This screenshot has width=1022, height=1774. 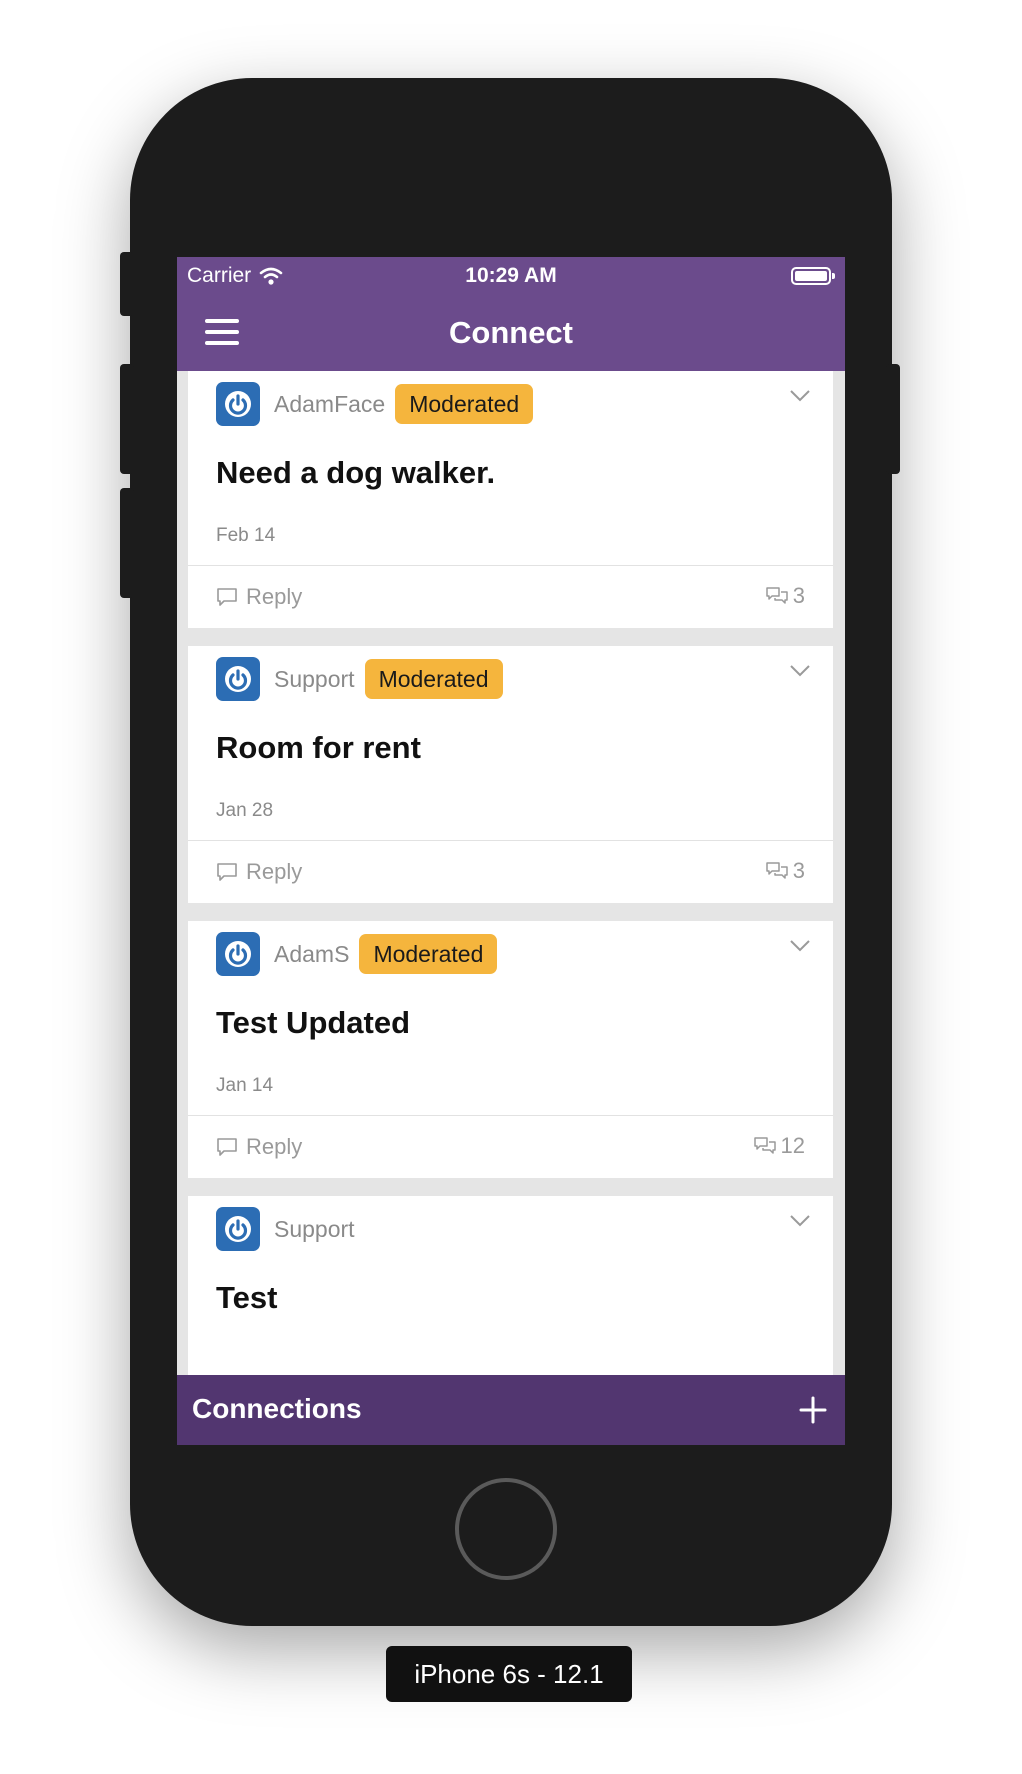 What do you see at coordinates (813, 1410) in the screenshot?
I see `plus-icon` at bounding box center [813, 1410].